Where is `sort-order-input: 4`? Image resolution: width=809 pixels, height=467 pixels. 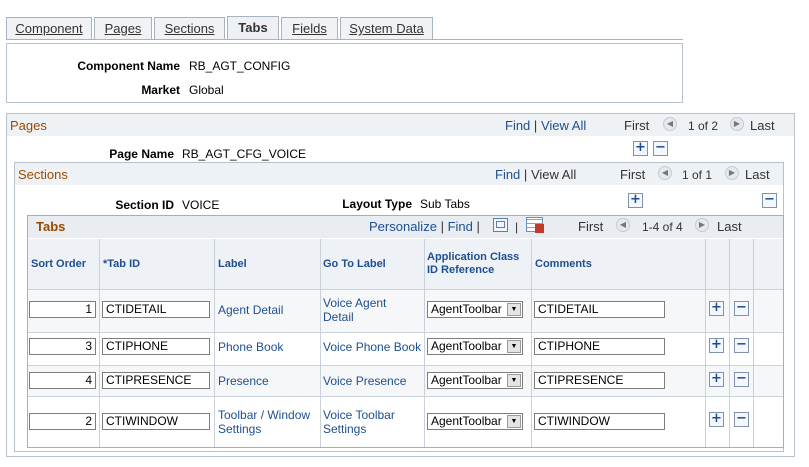 sort-order-input: 4 is located at coordinates (62, 380).